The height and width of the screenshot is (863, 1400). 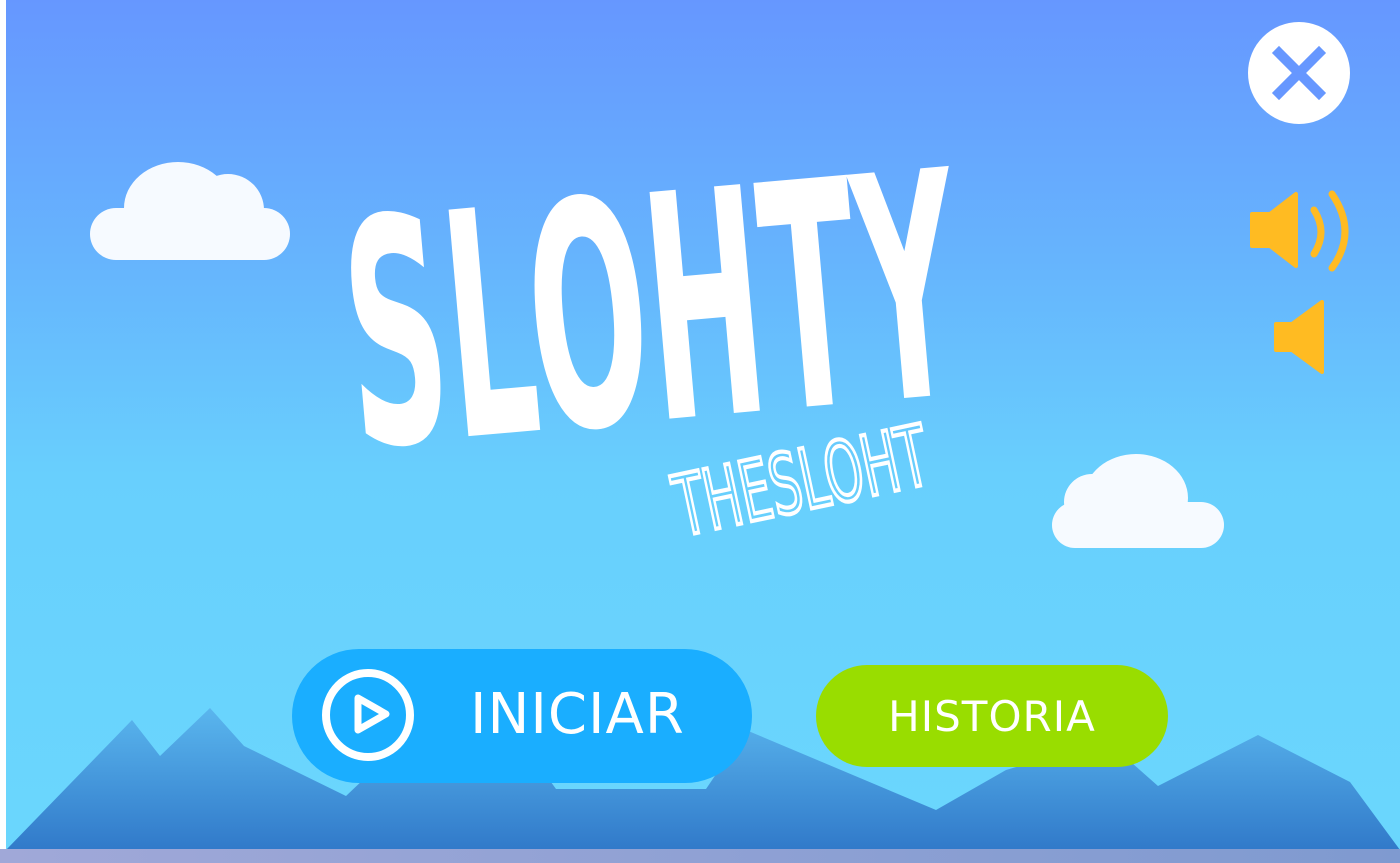 What do you see at coordinates (368, 715) in the screenshot?
I see `play-icon` at bounding box center [368, 715].